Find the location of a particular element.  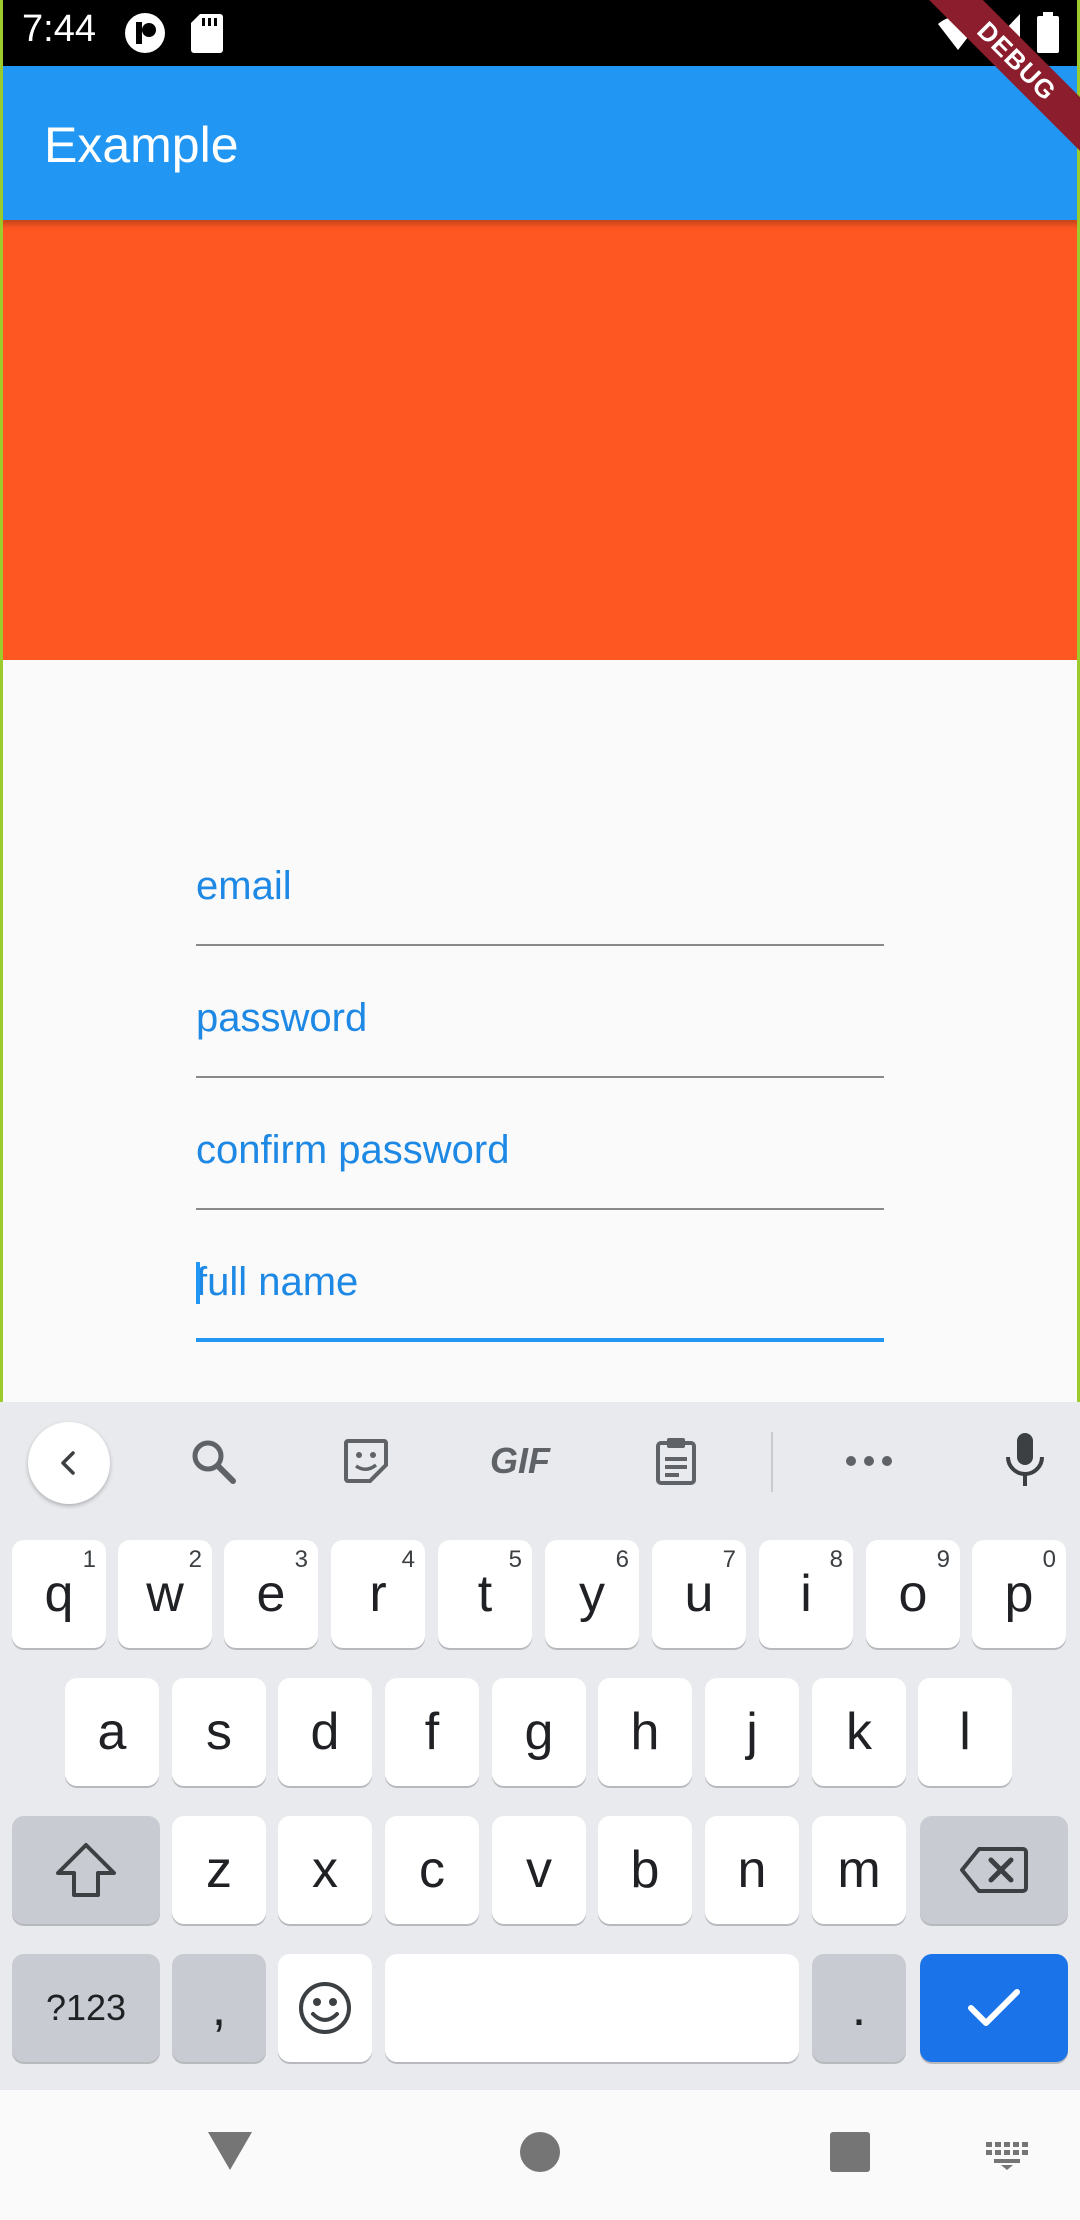

shift-icon is located at coordinates (86, 1870).